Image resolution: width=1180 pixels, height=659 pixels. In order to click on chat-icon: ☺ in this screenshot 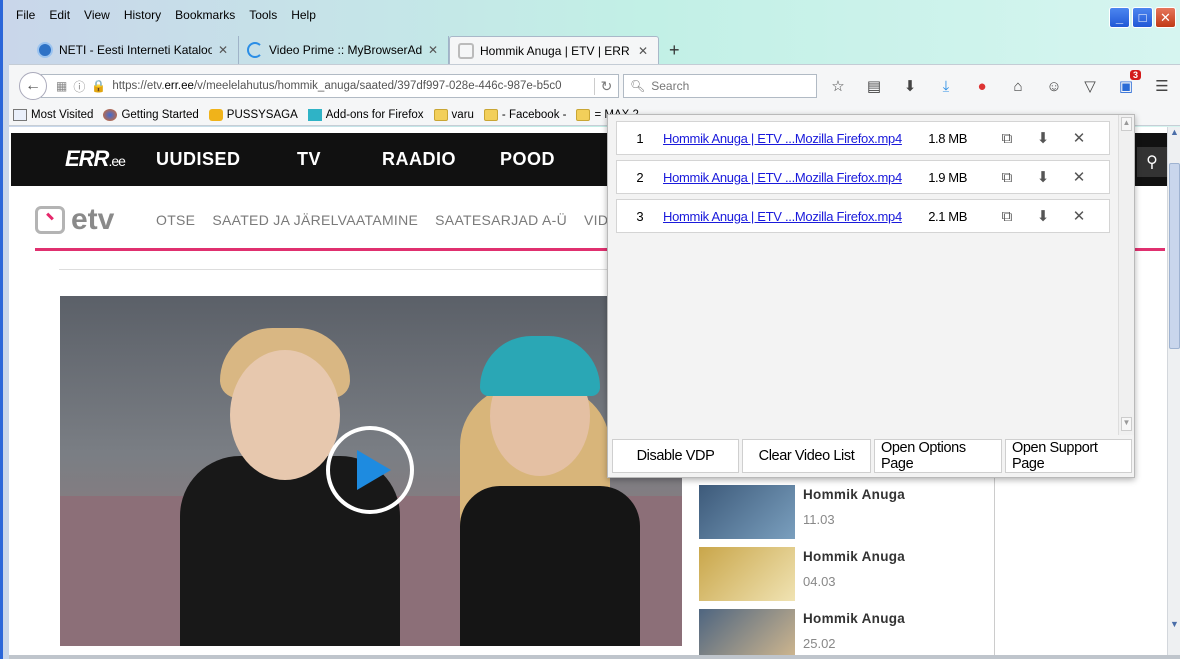, I will do `click(1054, 86)`.